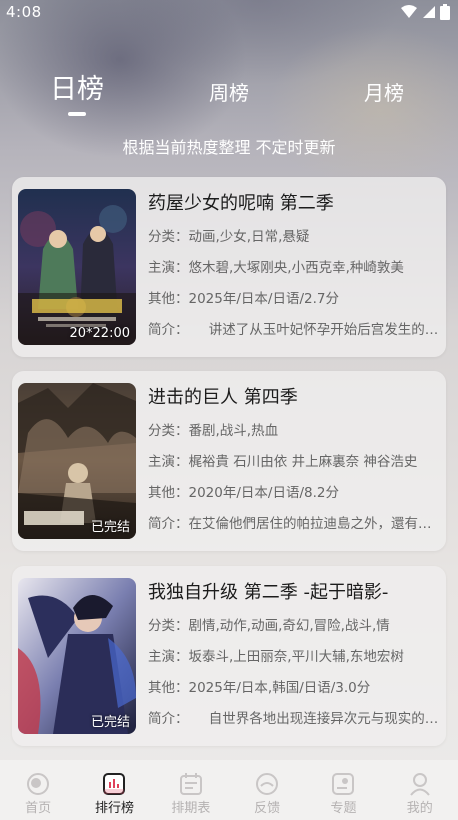 The width and height of the screenshot is (458, 820). Describe the element at coordinates (420, 784) in the screenshot. I see `profile-icon` at that location.